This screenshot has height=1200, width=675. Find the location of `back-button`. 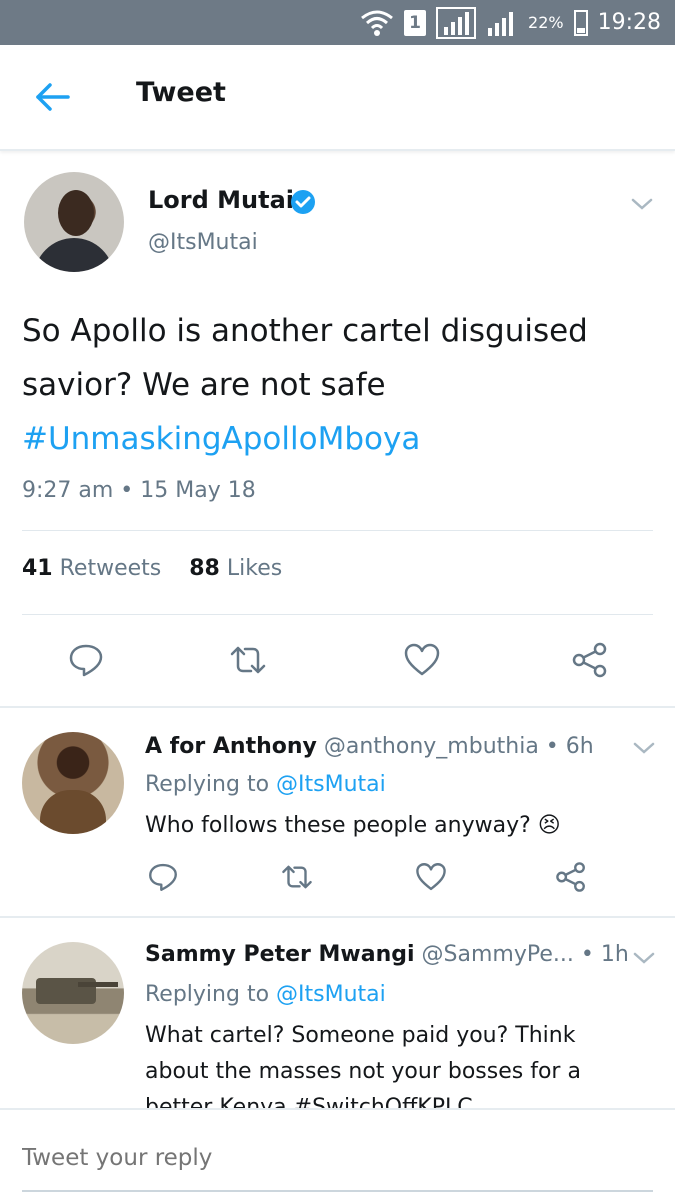

back-button is located at coordinates (52, 97).